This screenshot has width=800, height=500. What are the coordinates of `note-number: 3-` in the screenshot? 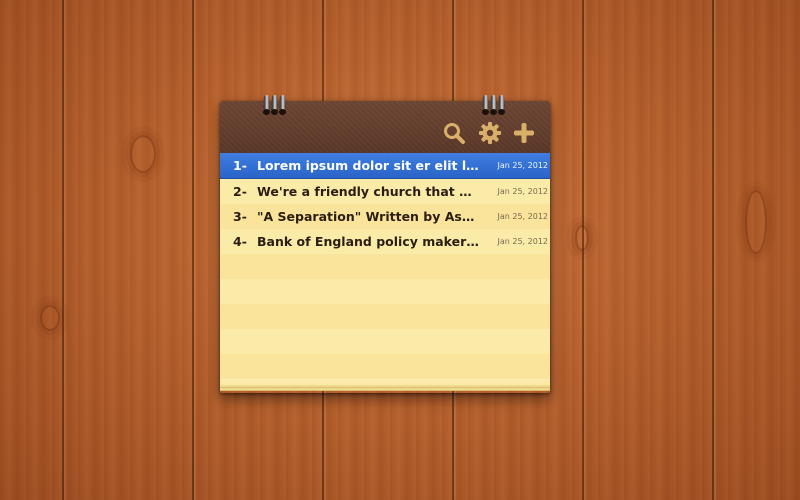 It's located at (240, 216).